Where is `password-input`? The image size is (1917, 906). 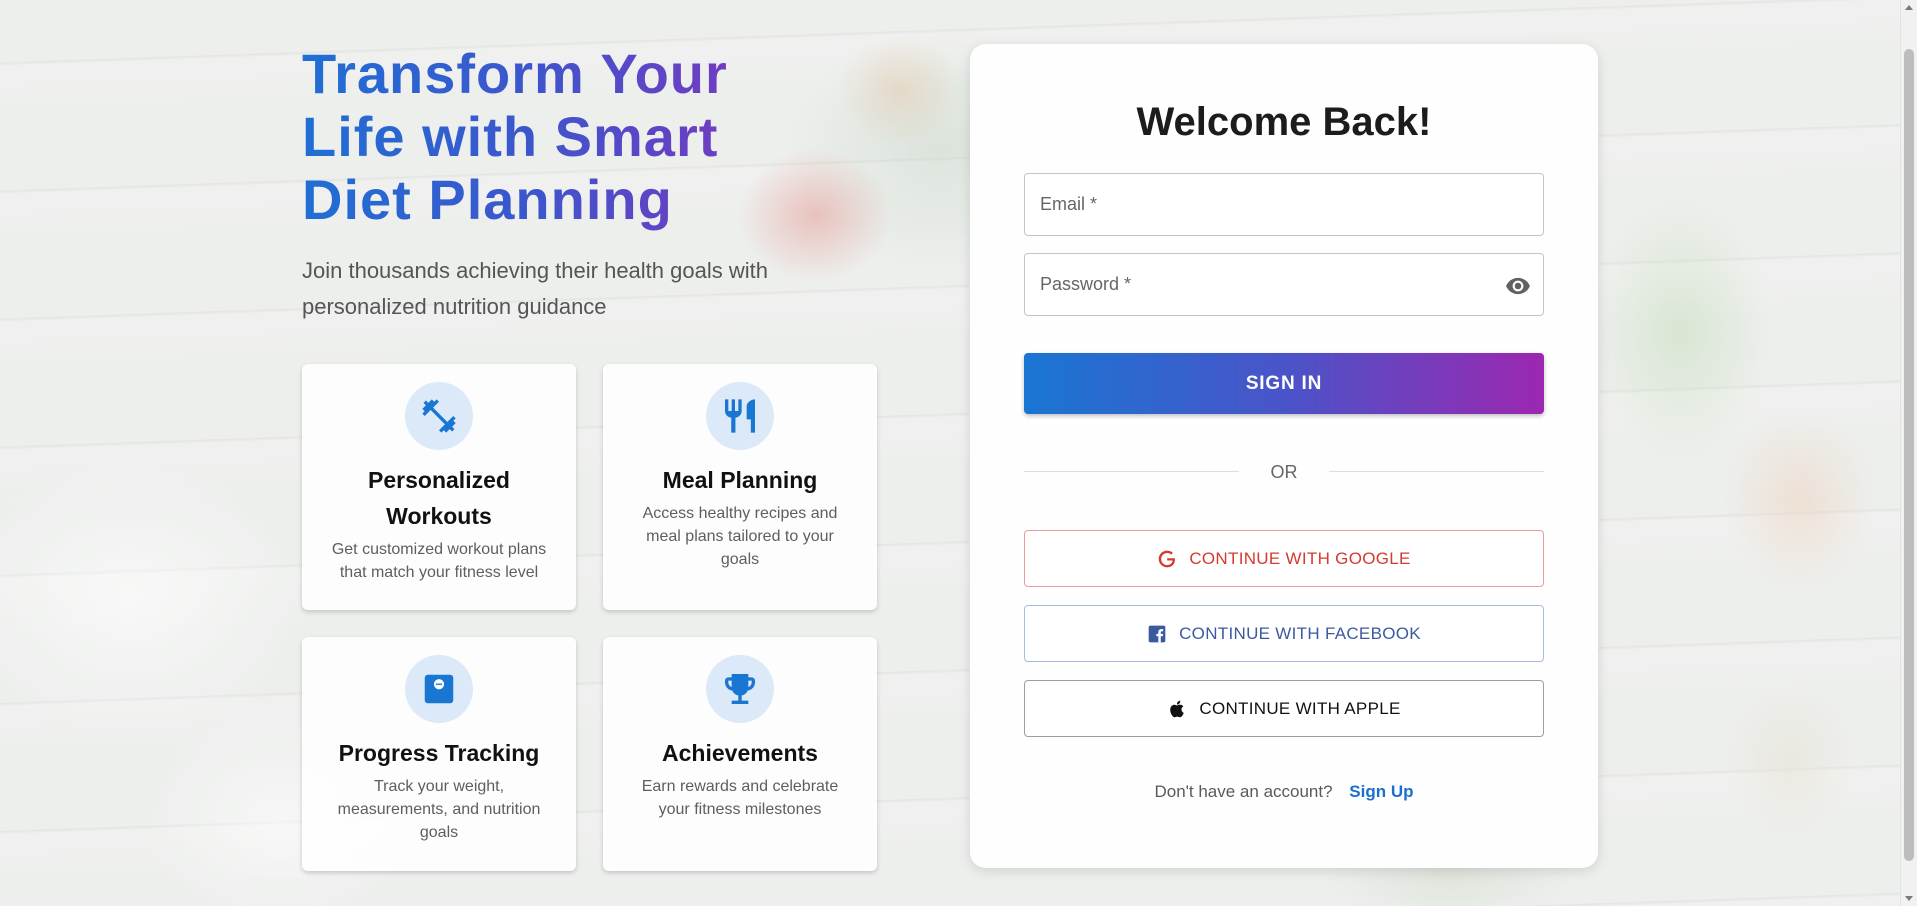 password-input is located at coordinates (1284, 284).